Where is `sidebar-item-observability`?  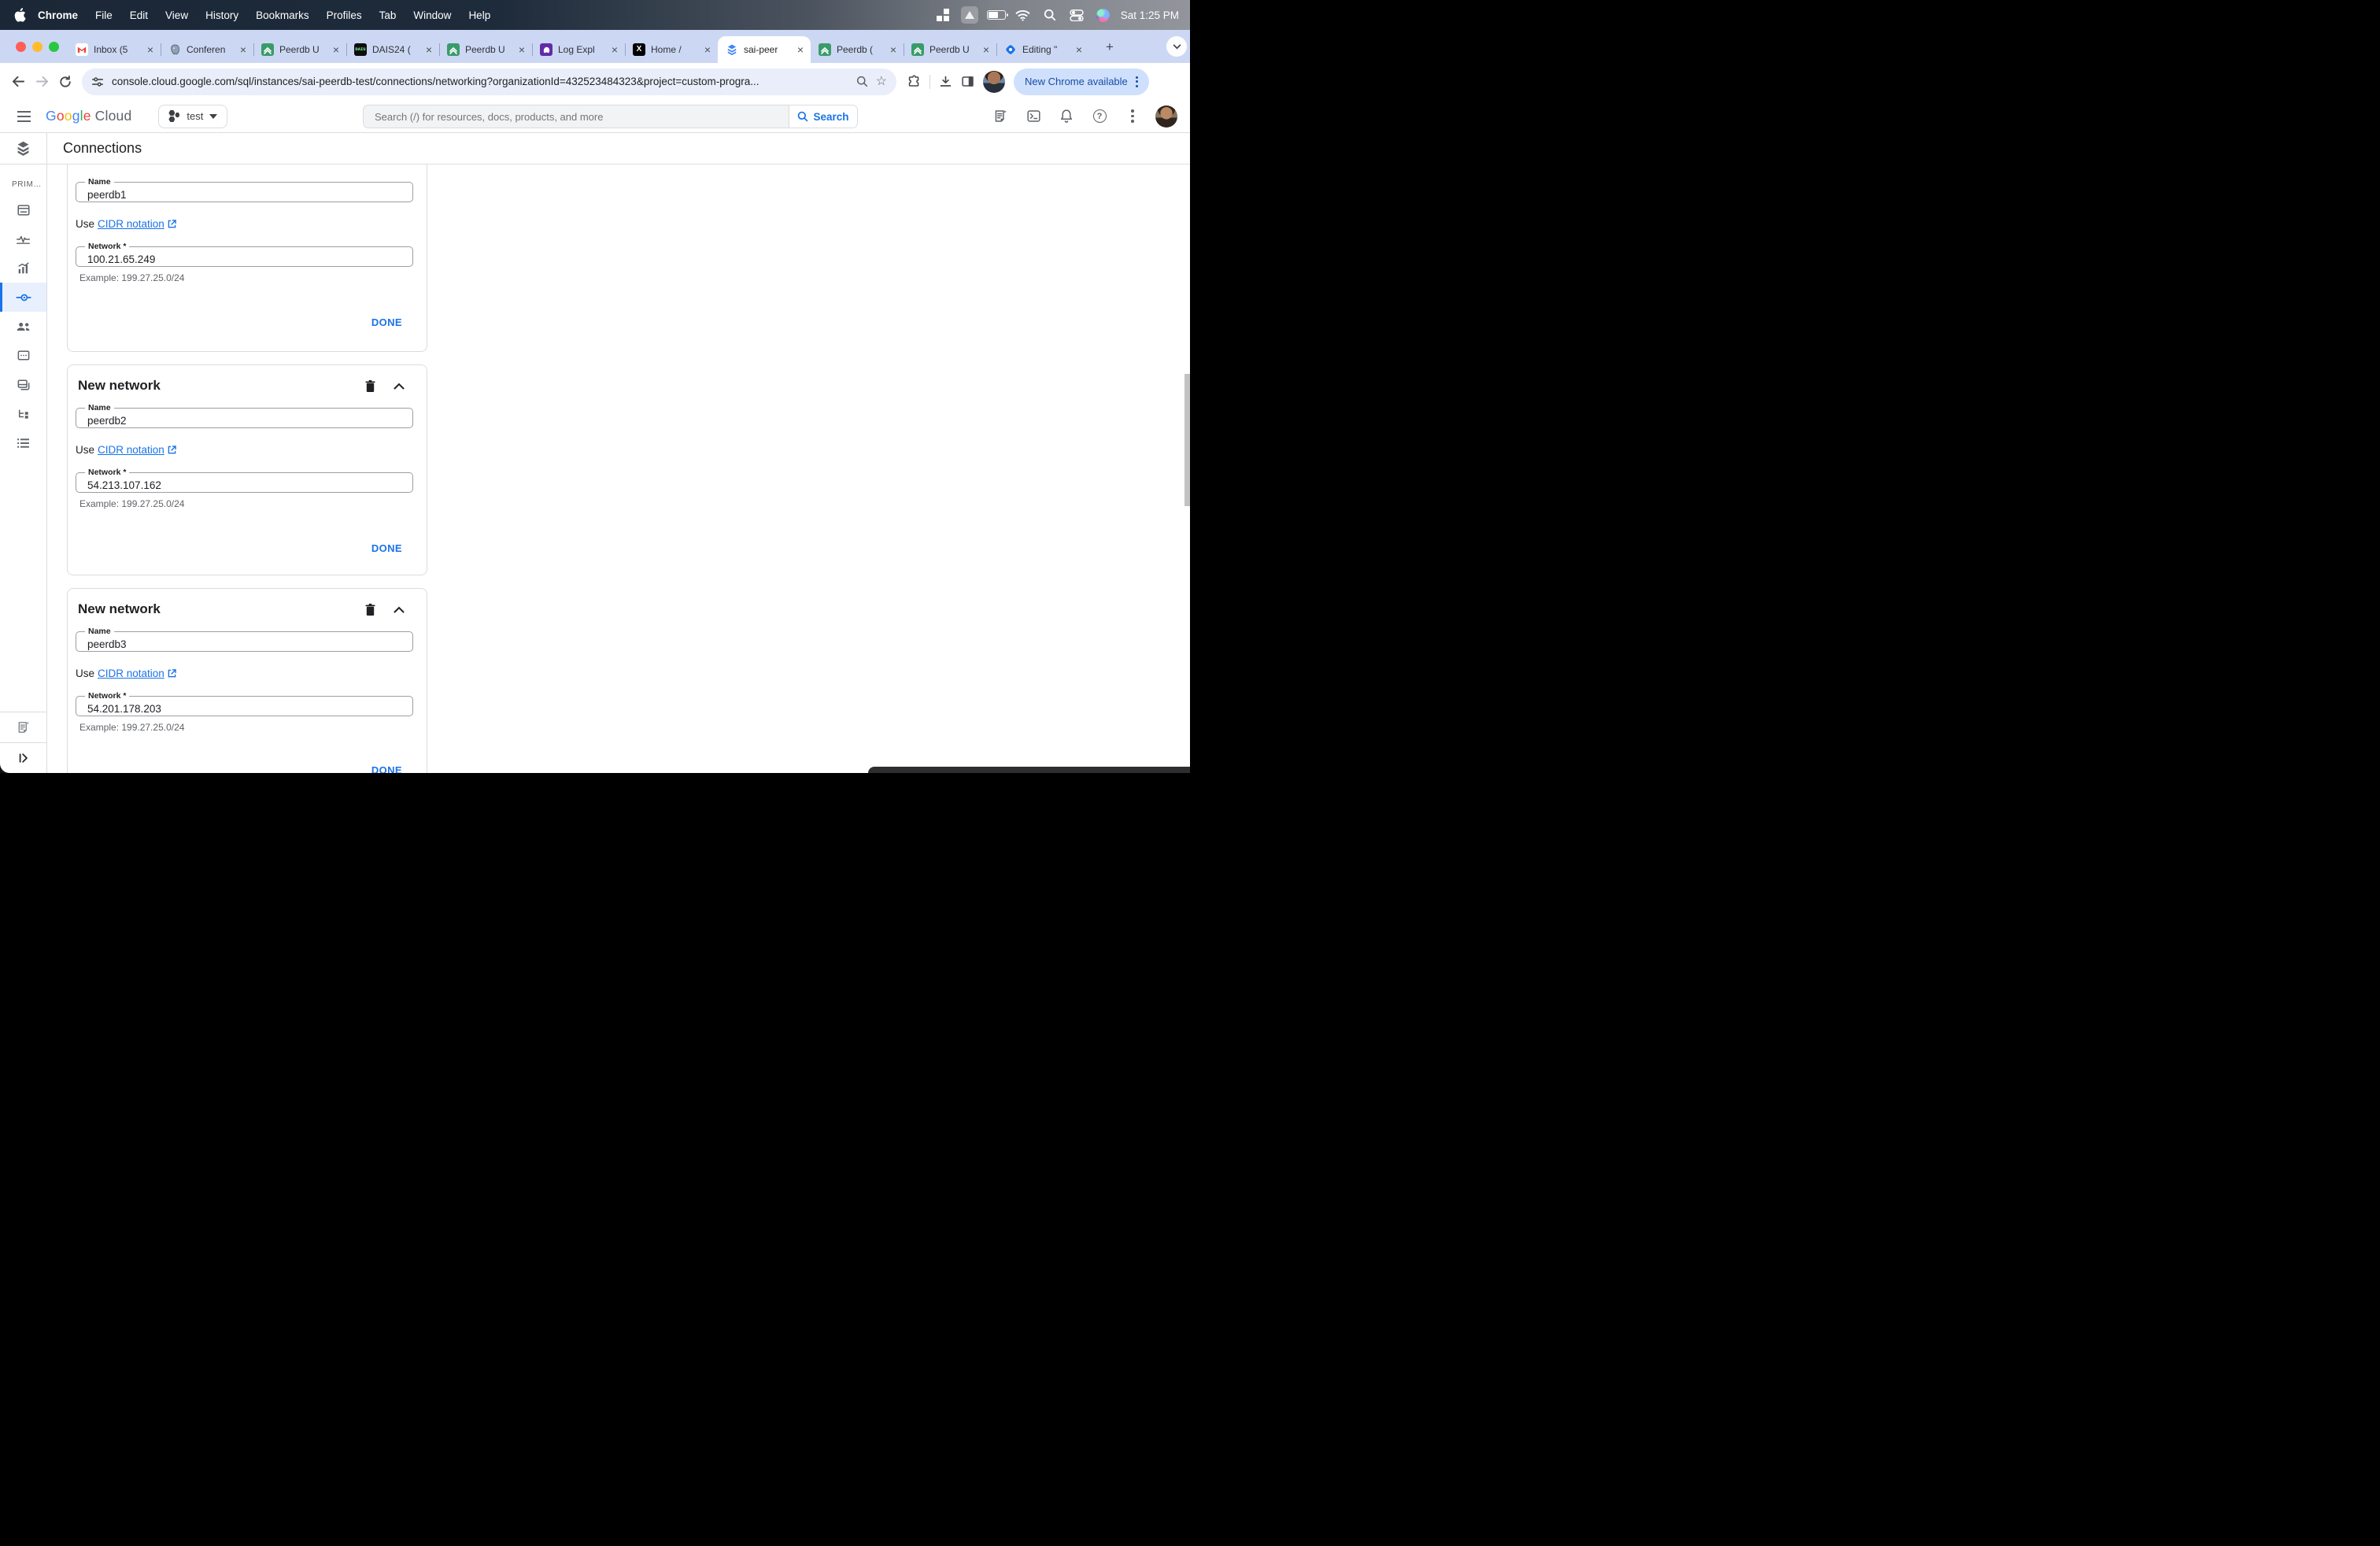 sidebar-item-observability is located at coordinates (23, 268).